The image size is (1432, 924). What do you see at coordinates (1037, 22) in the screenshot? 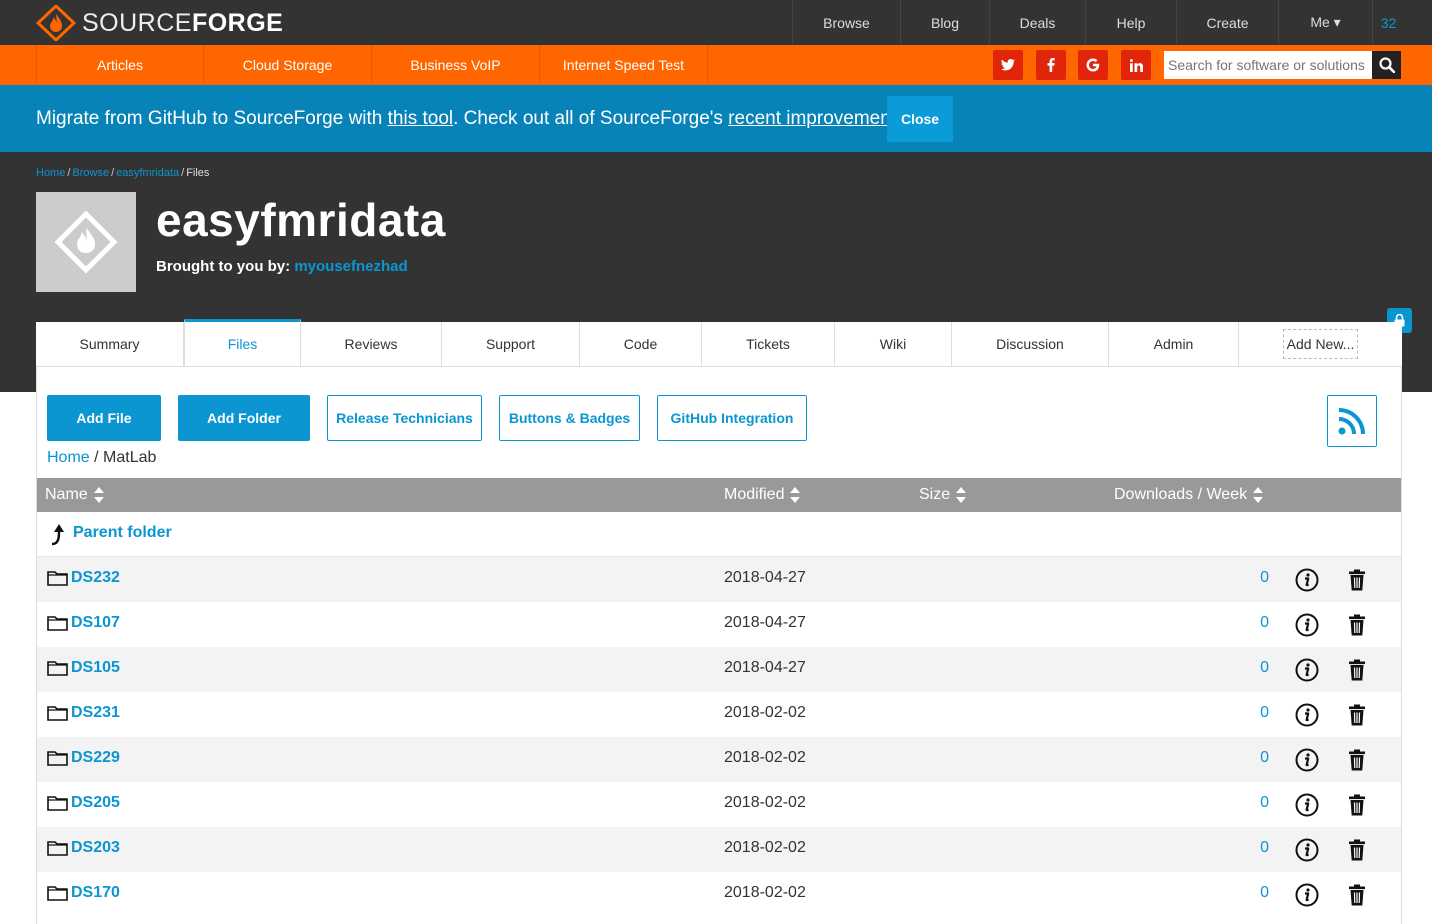
I see `nav-deals: Deals` at bounding box center [1037, 22].